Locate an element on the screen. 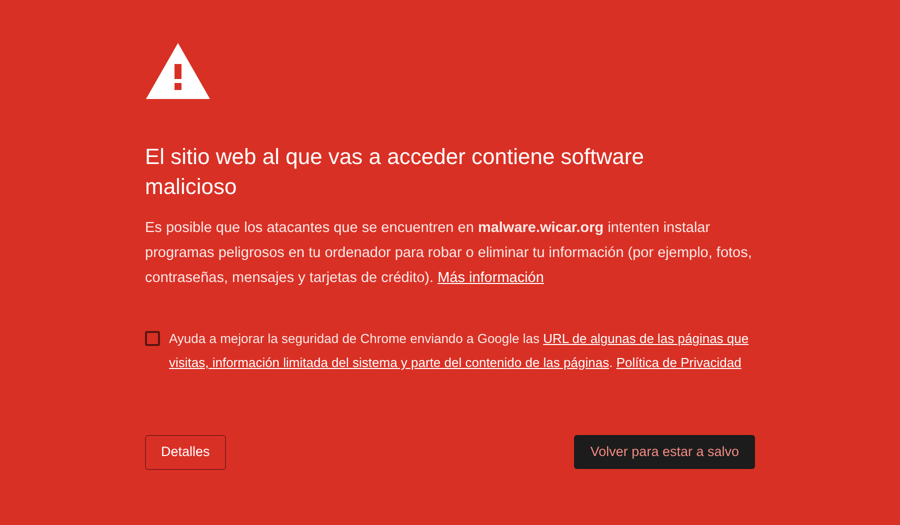 The image size is (900, 525). report-link: URL de algunas de las páginas que is located at coordinates (646, 338).